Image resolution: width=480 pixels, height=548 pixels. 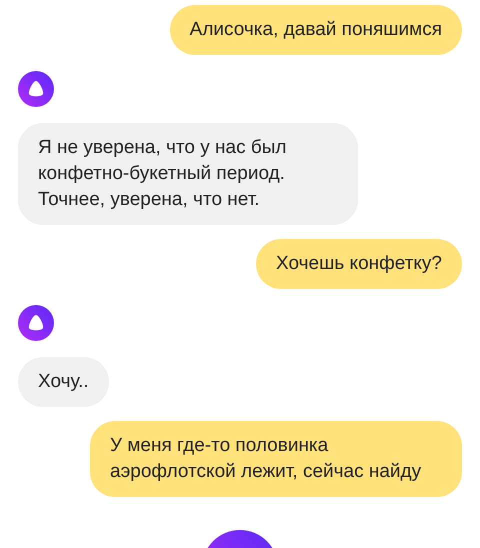 What do you see at coordinates (276, 459) in the screenshot?
I see `message-bubble: У меня где-то половинка аэрофлотской лежит, сейчас найду` at bounding box center [276, 459].